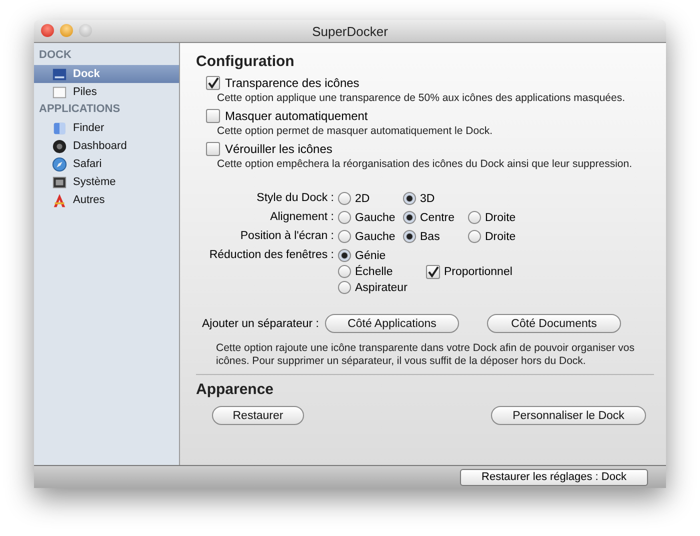 Image resolution: width=700 pixels, height=536 pixels. What do you see at coordinates (47, 30) in the screenshot?
I see `close-button` at bounding box center [47, 30].